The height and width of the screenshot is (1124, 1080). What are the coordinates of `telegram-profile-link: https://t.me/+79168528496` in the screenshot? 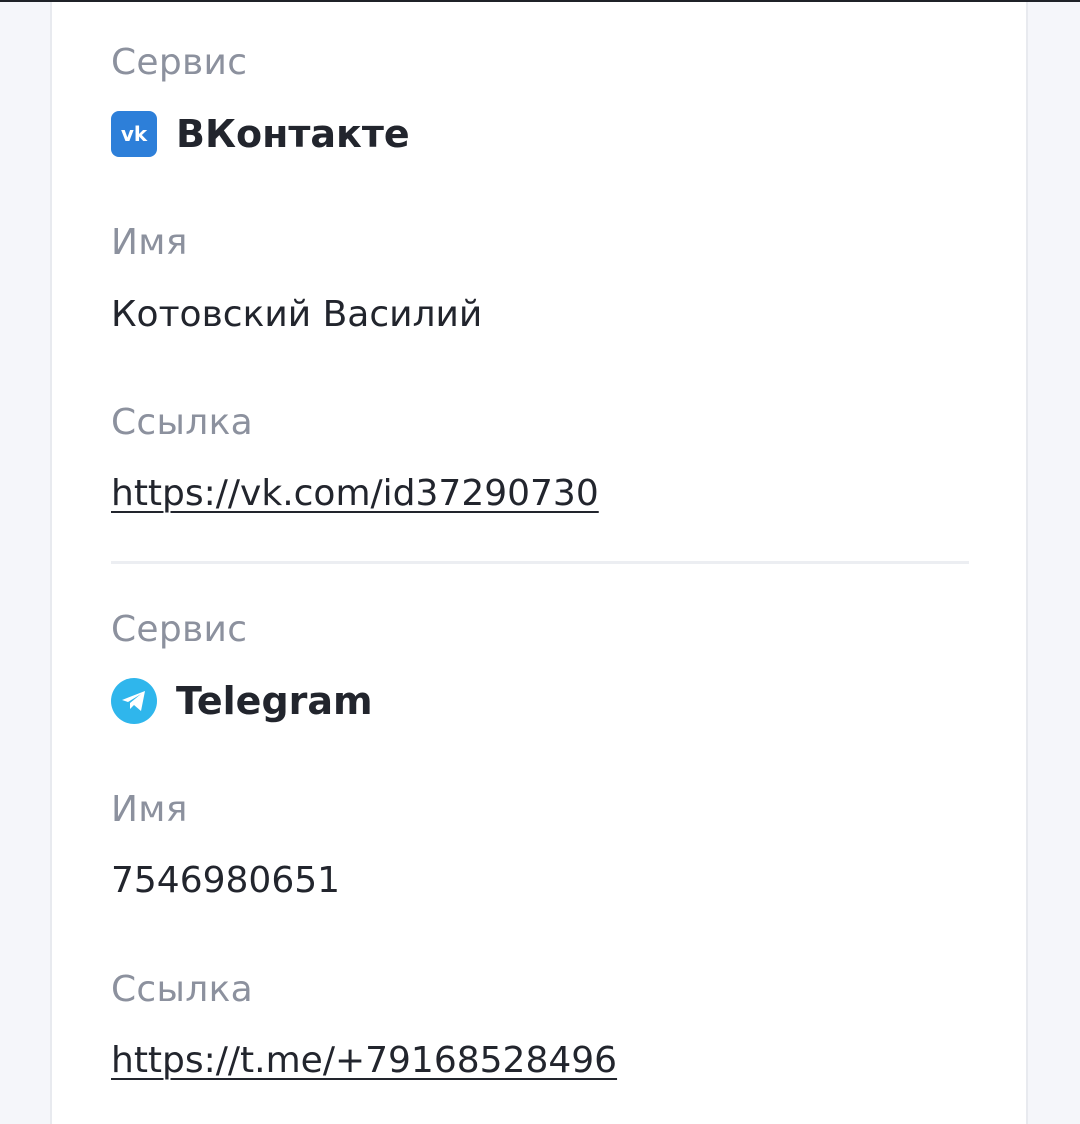 It's located at (364, 1061).